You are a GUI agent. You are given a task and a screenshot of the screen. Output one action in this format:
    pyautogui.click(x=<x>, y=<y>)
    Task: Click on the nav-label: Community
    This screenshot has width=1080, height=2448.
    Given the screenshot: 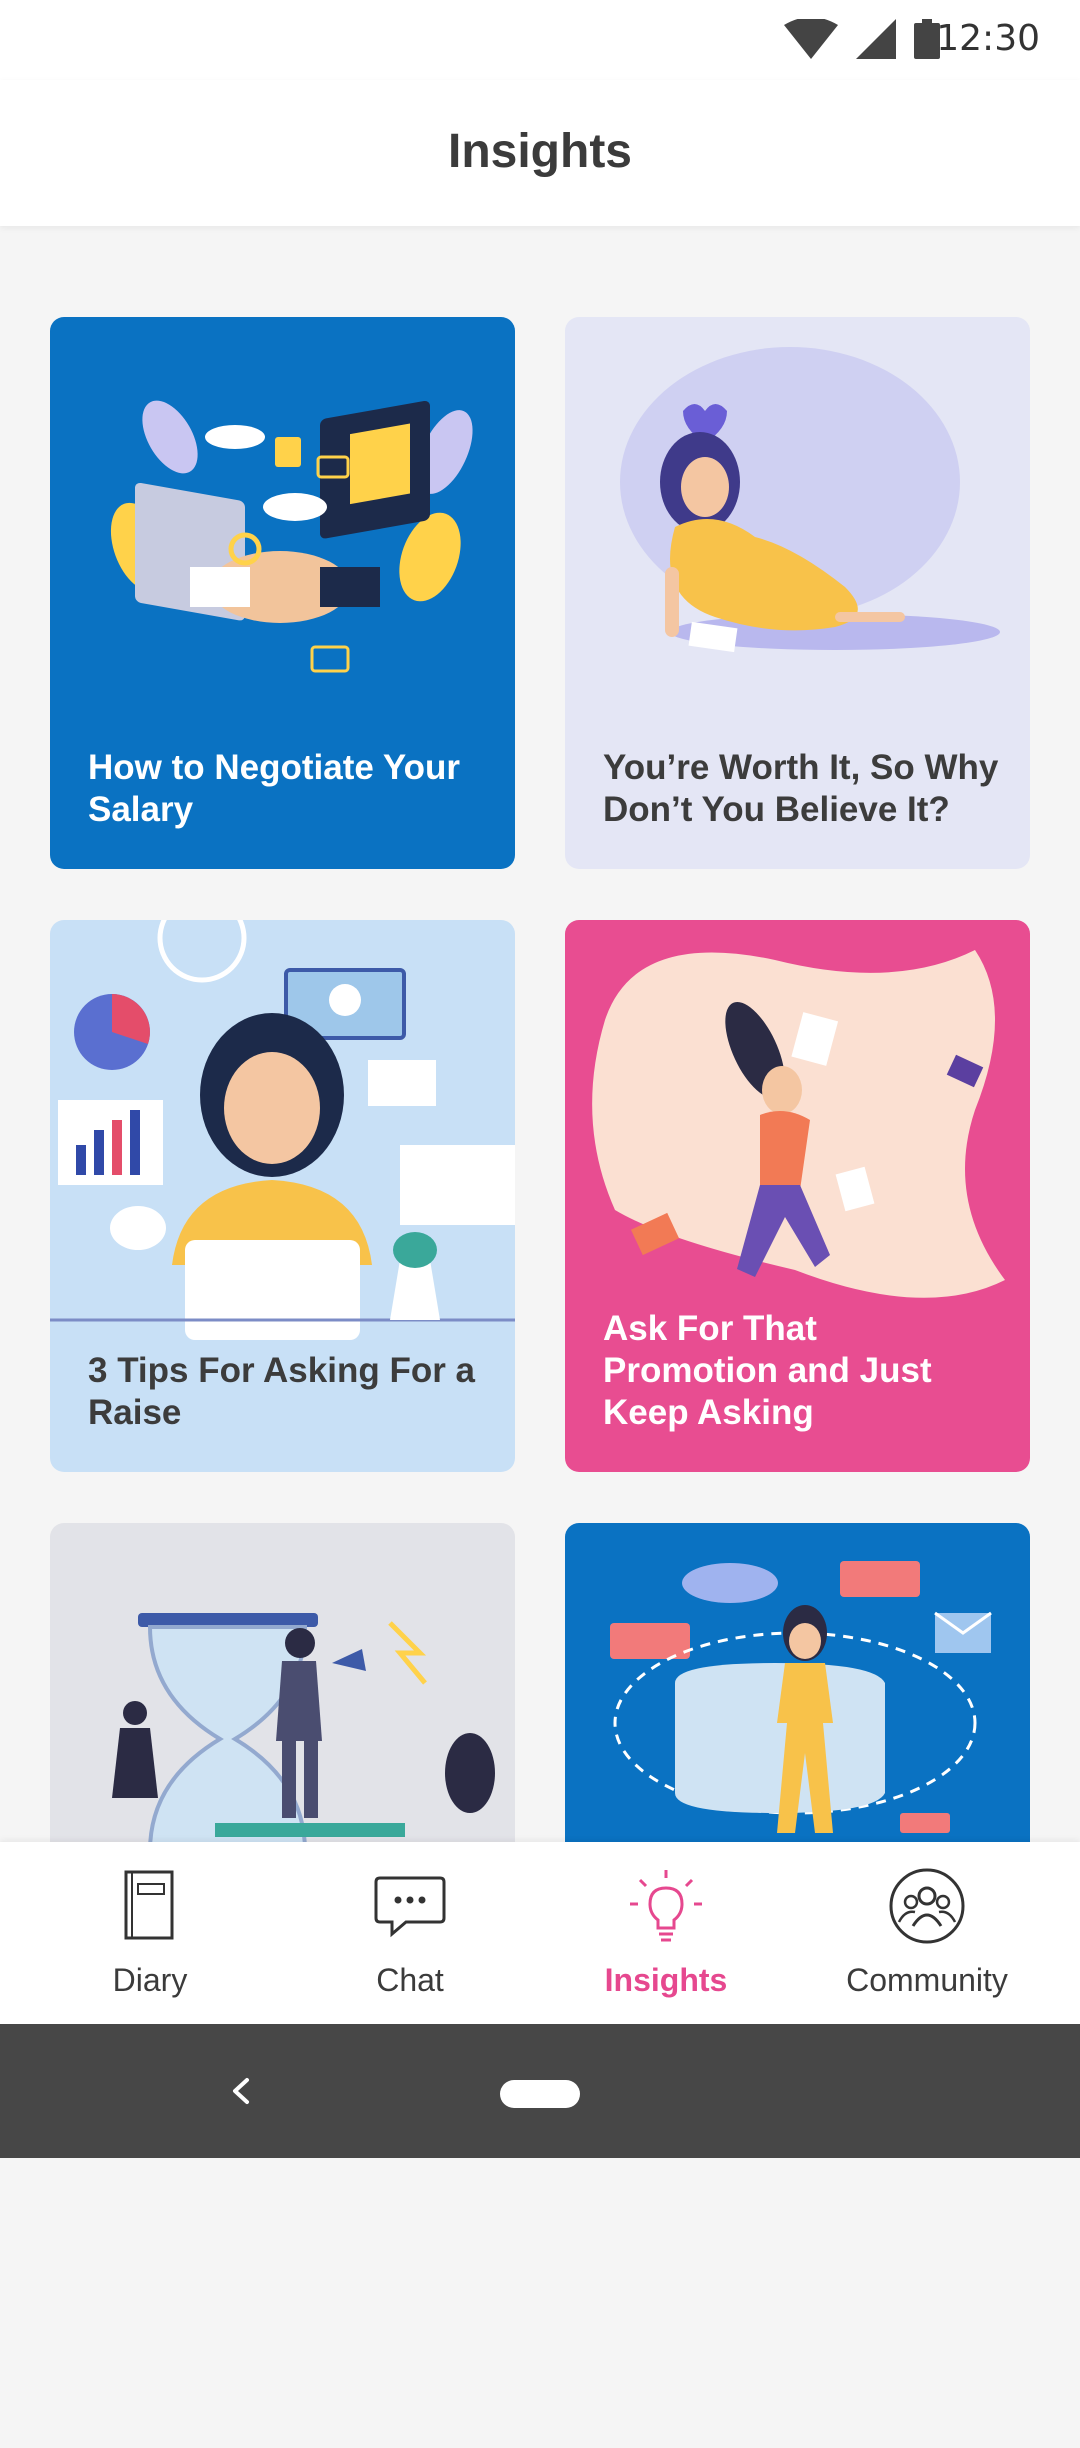 What is the action you would take?
    pyautogui.click(x=927, y=1980)
    